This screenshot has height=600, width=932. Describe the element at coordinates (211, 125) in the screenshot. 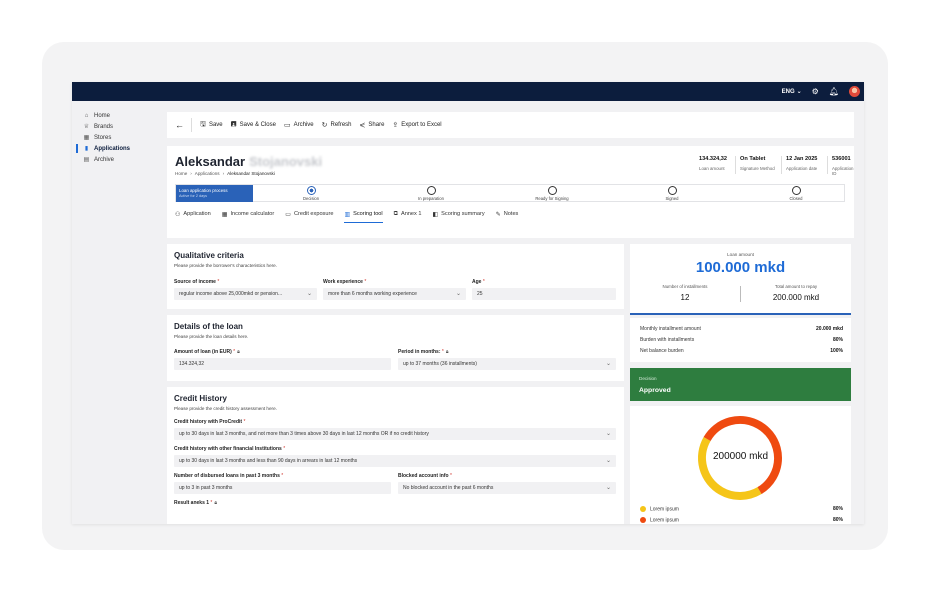

I see `save-button: 🖫 Save` at that location.